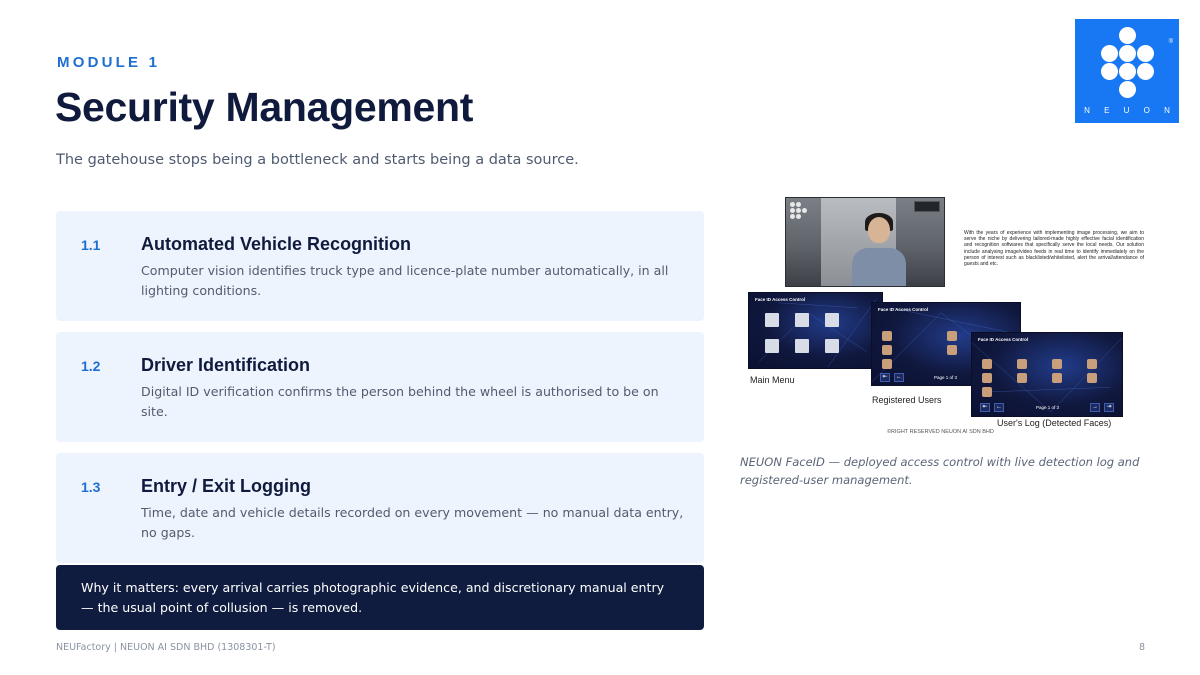 The height and width of the screenshot is (675, 1200). I want to click on feature-number: 1.2, so click(91, 366).